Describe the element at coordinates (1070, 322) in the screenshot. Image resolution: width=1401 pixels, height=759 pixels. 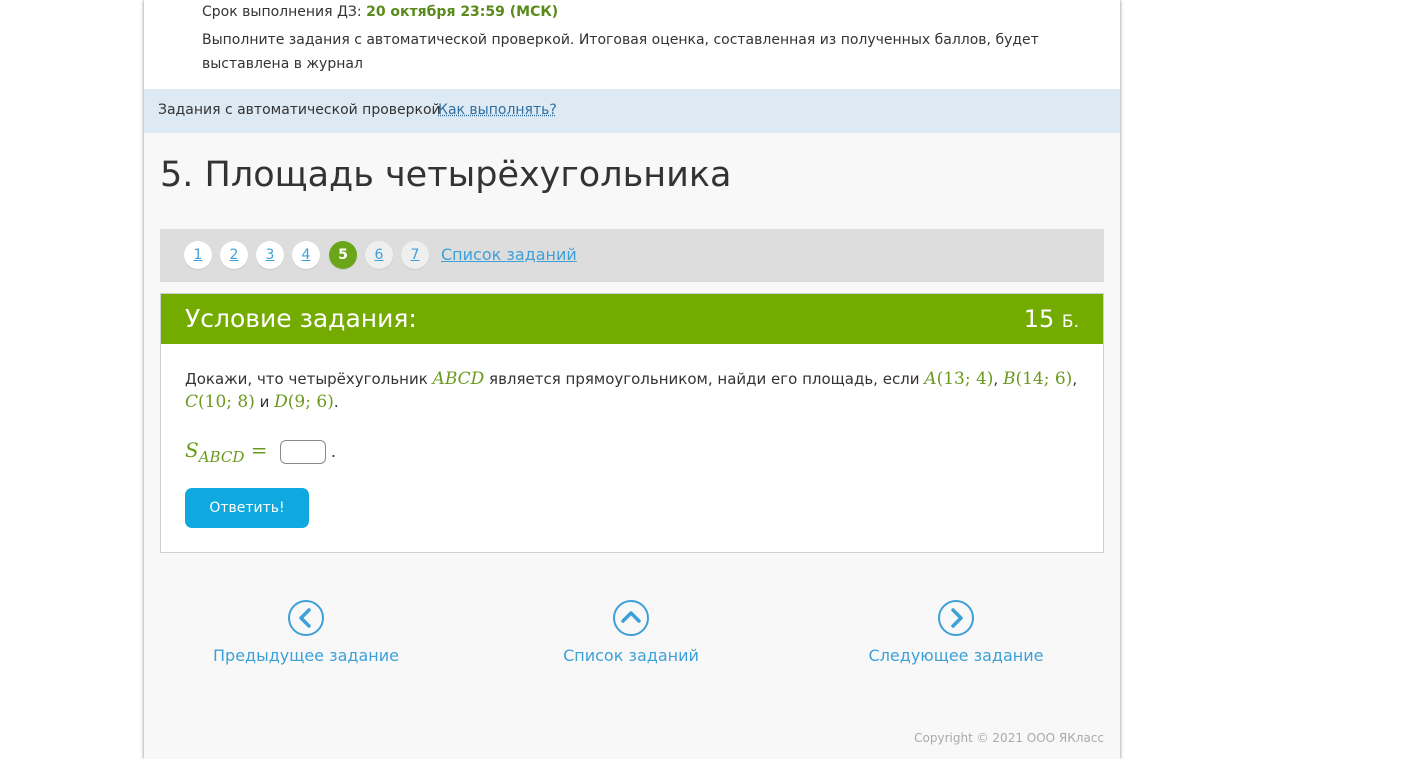
I see `points-unit: Б.` at that location.